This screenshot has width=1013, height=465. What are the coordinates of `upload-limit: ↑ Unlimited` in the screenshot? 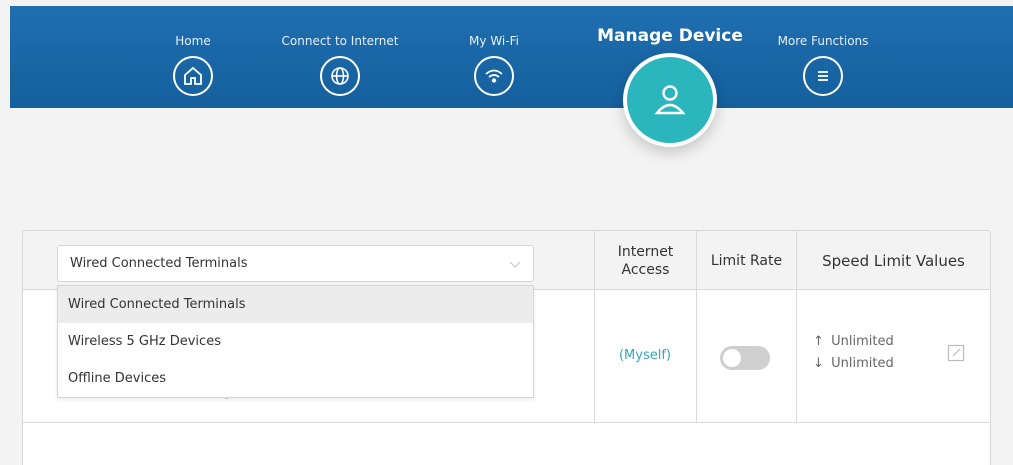 It's located at (853, 342).